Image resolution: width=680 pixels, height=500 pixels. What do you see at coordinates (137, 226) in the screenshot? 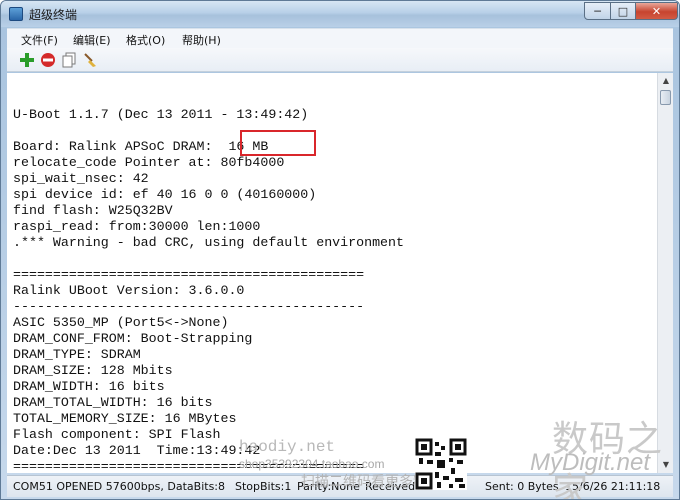
I see `console-line: raspi_read: from:30000 len:1000` at bounding box center [137, 226].